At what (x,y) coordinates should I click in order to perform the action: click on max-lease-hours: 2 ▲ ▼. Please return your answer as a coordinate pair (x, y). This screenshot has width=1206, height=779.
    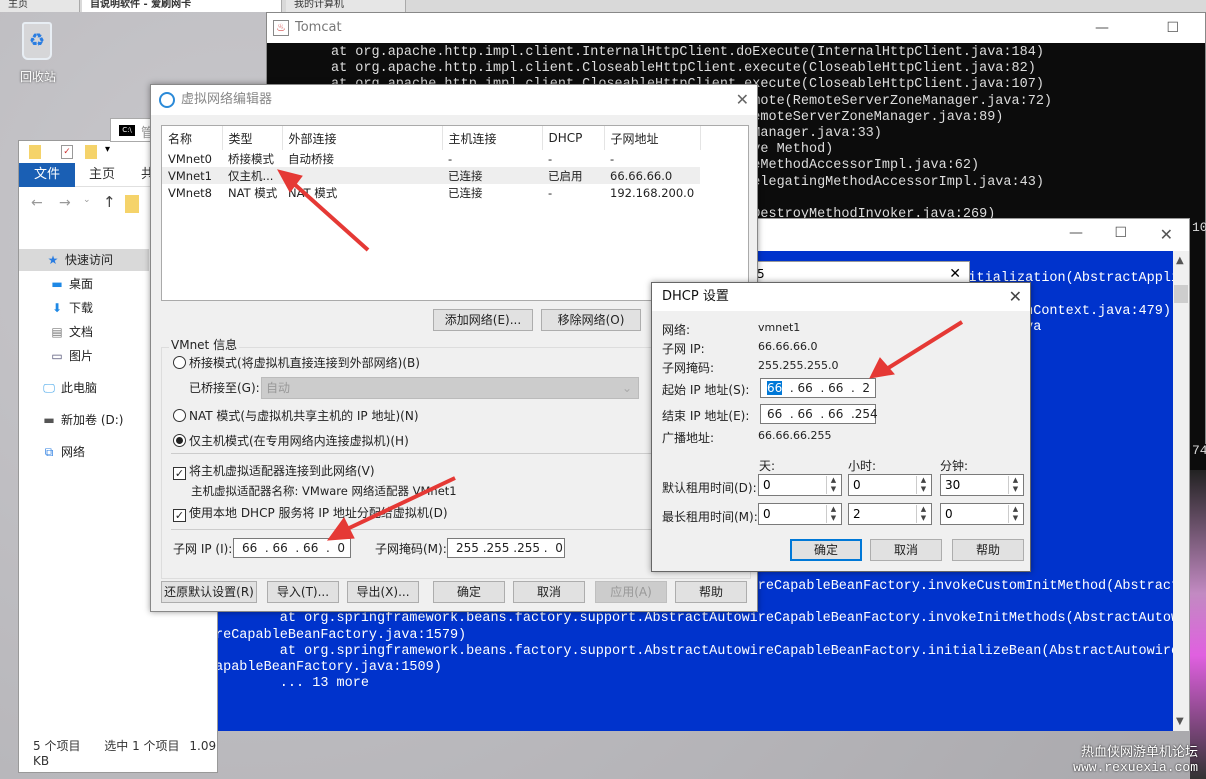
    Looking at the image, I should click on (890, 514).